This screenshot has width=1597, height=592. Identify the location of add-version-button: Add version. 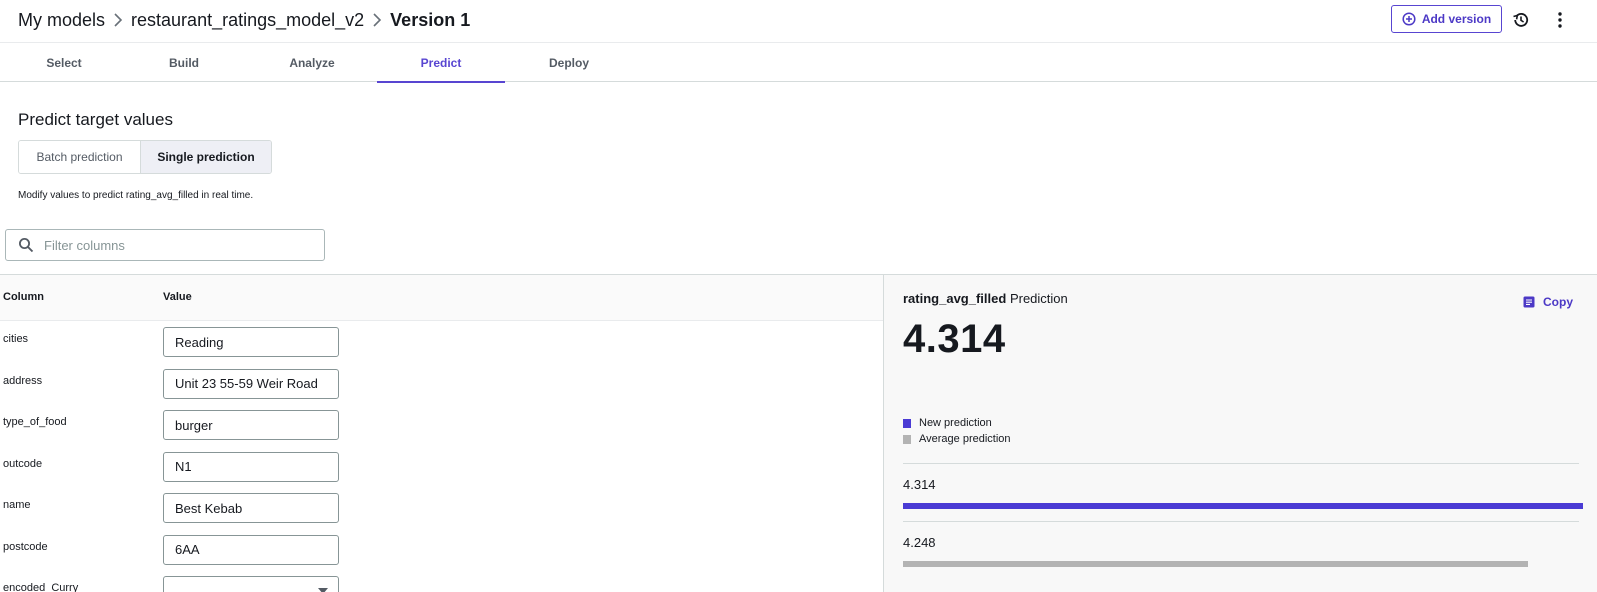
(1446, 19).